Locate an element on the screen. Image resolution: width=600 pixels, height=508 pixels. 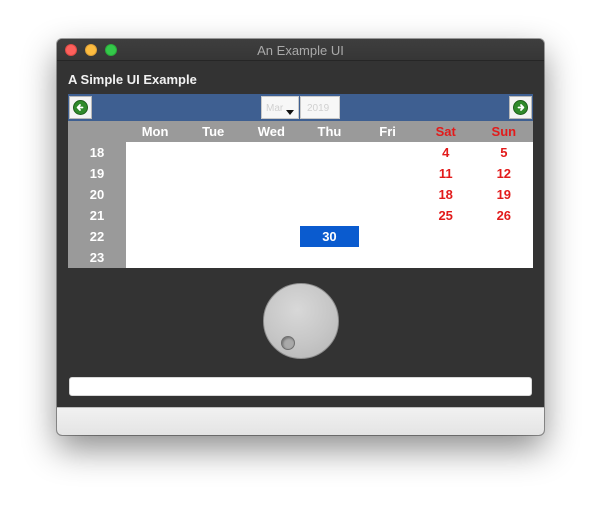
calendar-week-row: 45 is located at coordinates (329, 152).